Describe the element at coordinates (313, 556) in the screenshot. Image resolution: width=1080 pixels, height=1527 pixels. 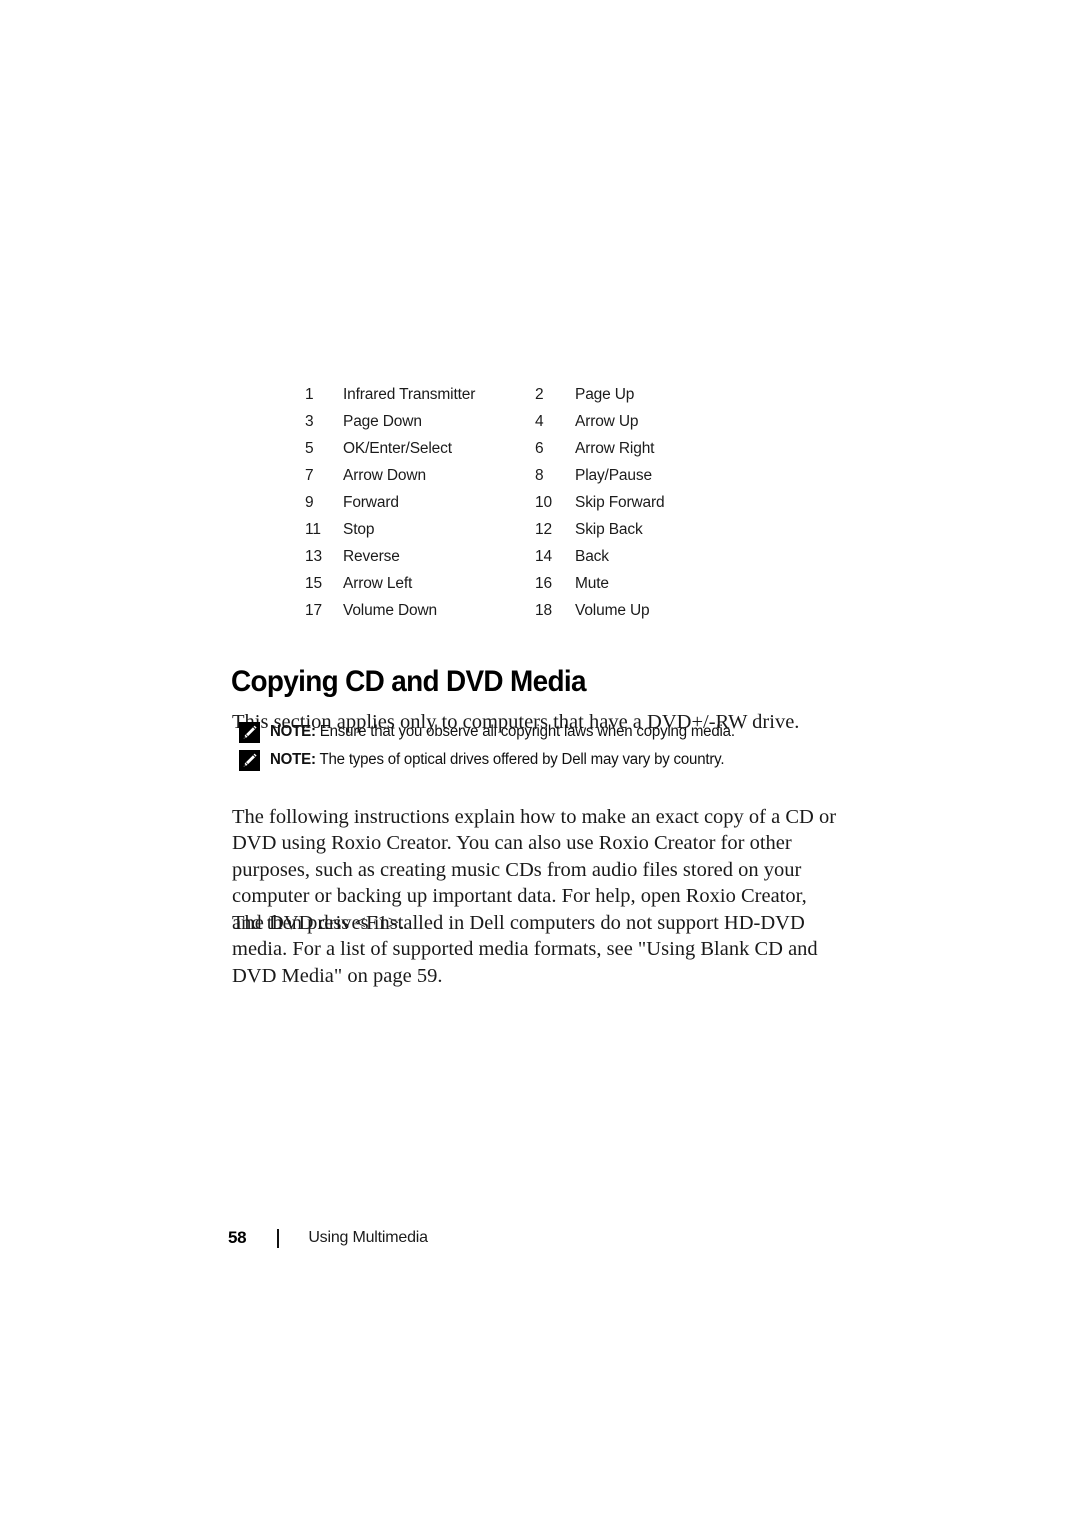
I see `legend-number: 13` at that location.